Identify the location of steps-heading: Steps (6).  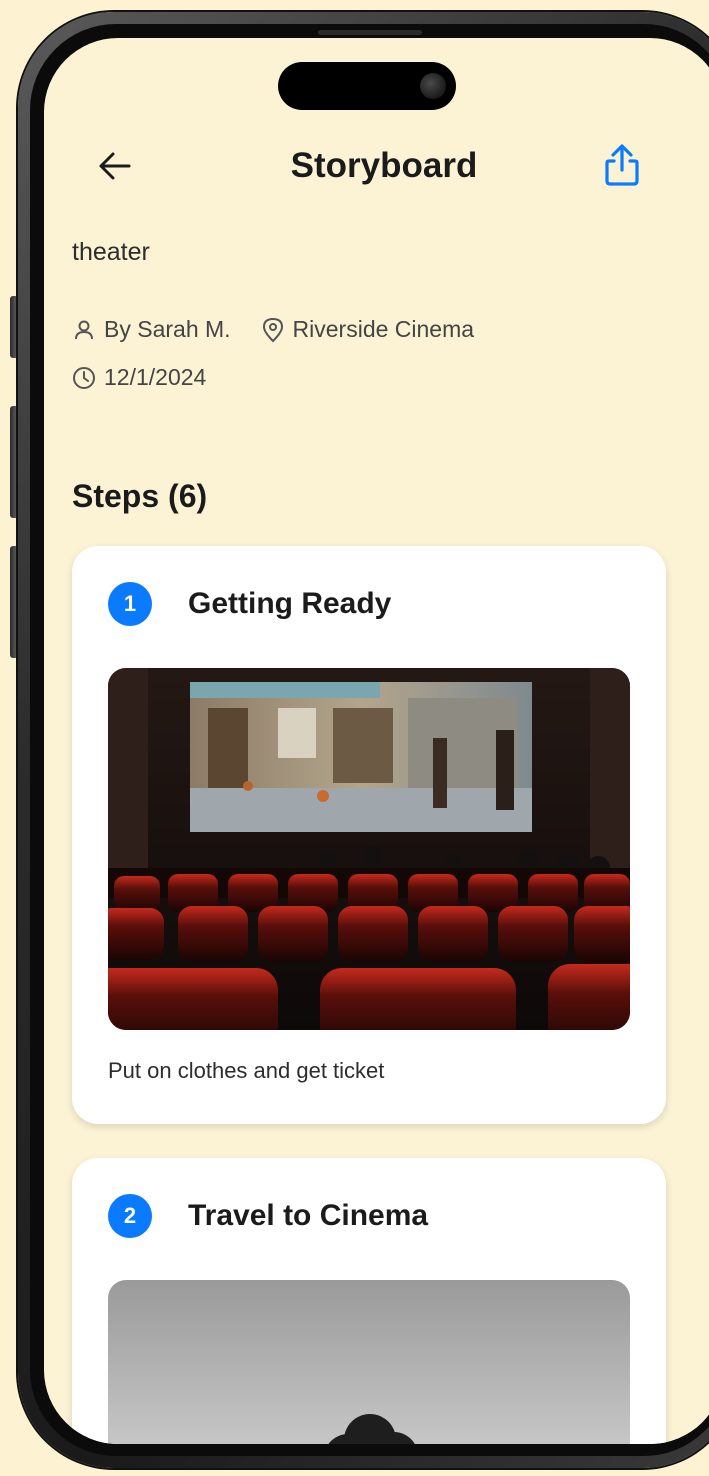
(140, 496).